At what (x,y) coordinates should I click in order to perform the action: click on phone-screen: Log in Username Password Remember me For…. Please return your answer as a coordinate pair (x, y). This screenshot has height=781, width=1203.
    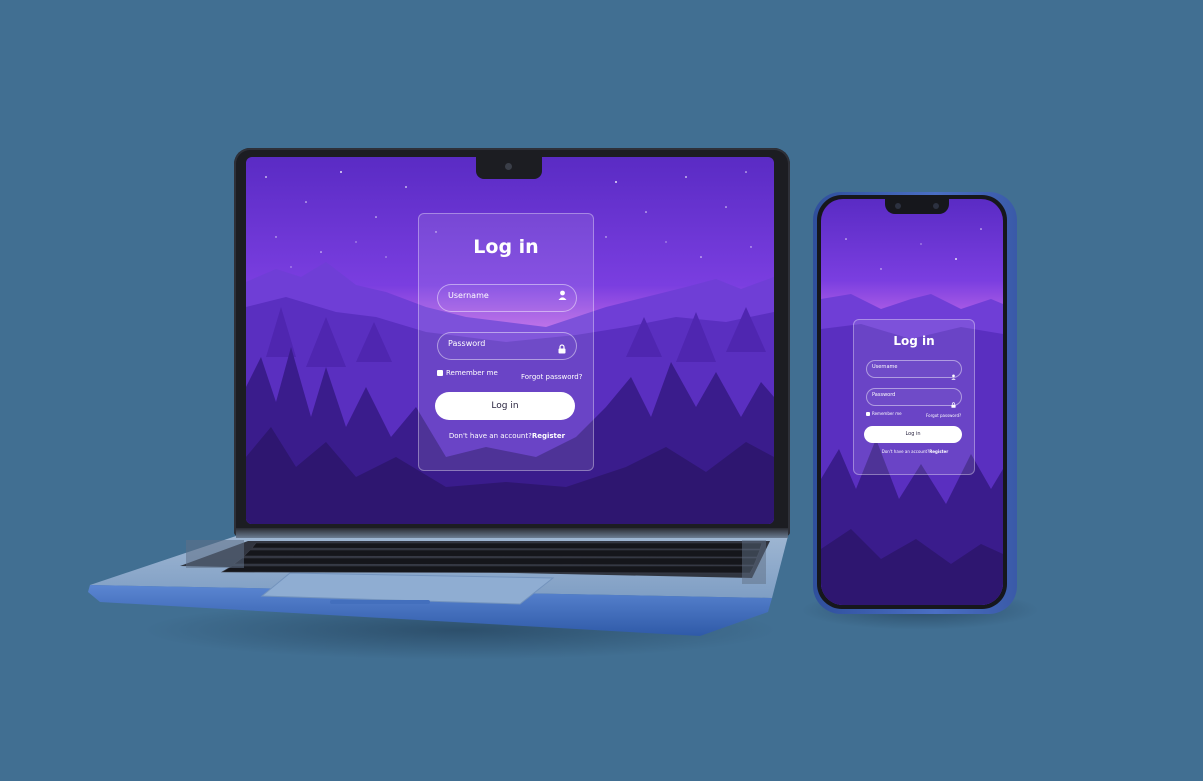
    Looking at the image, I should click on (912, 402).